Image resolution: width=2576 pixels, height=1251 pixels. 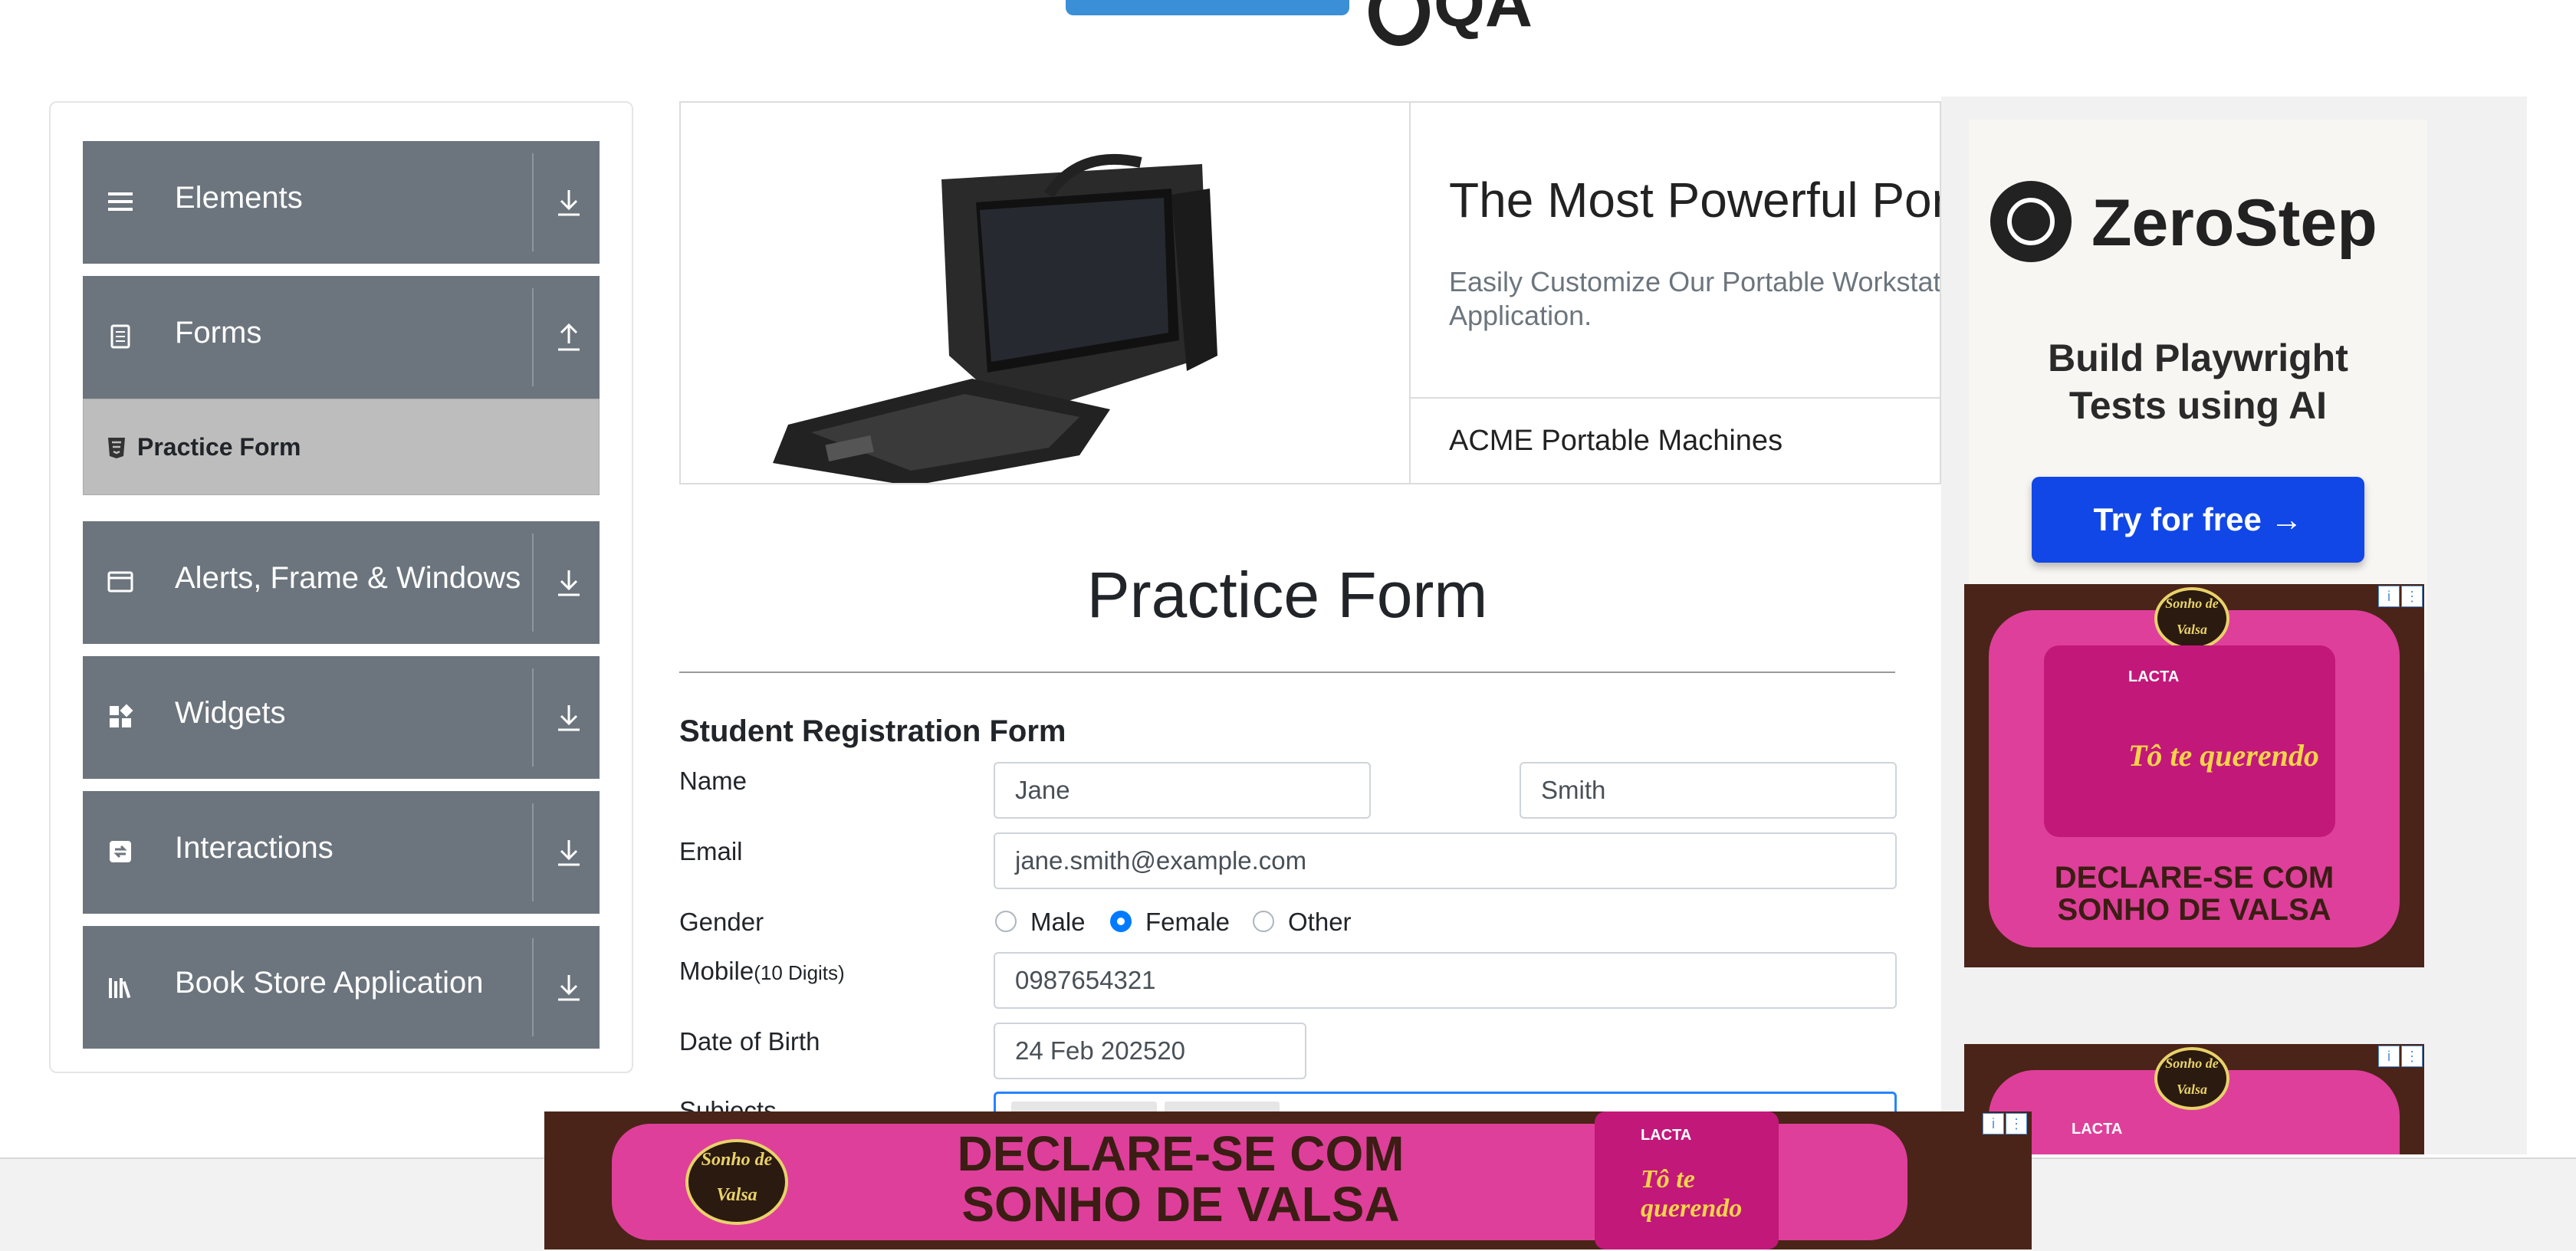 What do you see at coordinates (1399, 23) in the screenshot?
I see `gear-icon` at bounding box center [1399, 23].